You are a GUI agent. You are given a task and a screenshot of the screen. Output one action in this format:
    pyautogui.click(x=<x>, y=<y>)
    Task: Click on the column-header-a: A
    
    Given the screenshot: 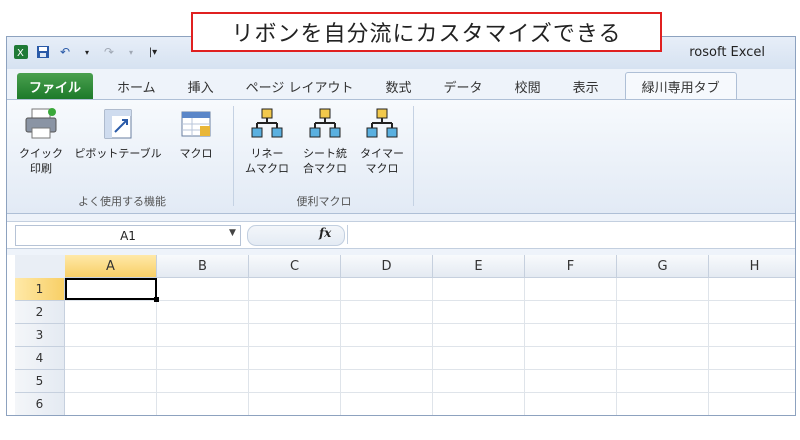 What is the action you would take?
    pyautogui.click(x=111, y=266)
    